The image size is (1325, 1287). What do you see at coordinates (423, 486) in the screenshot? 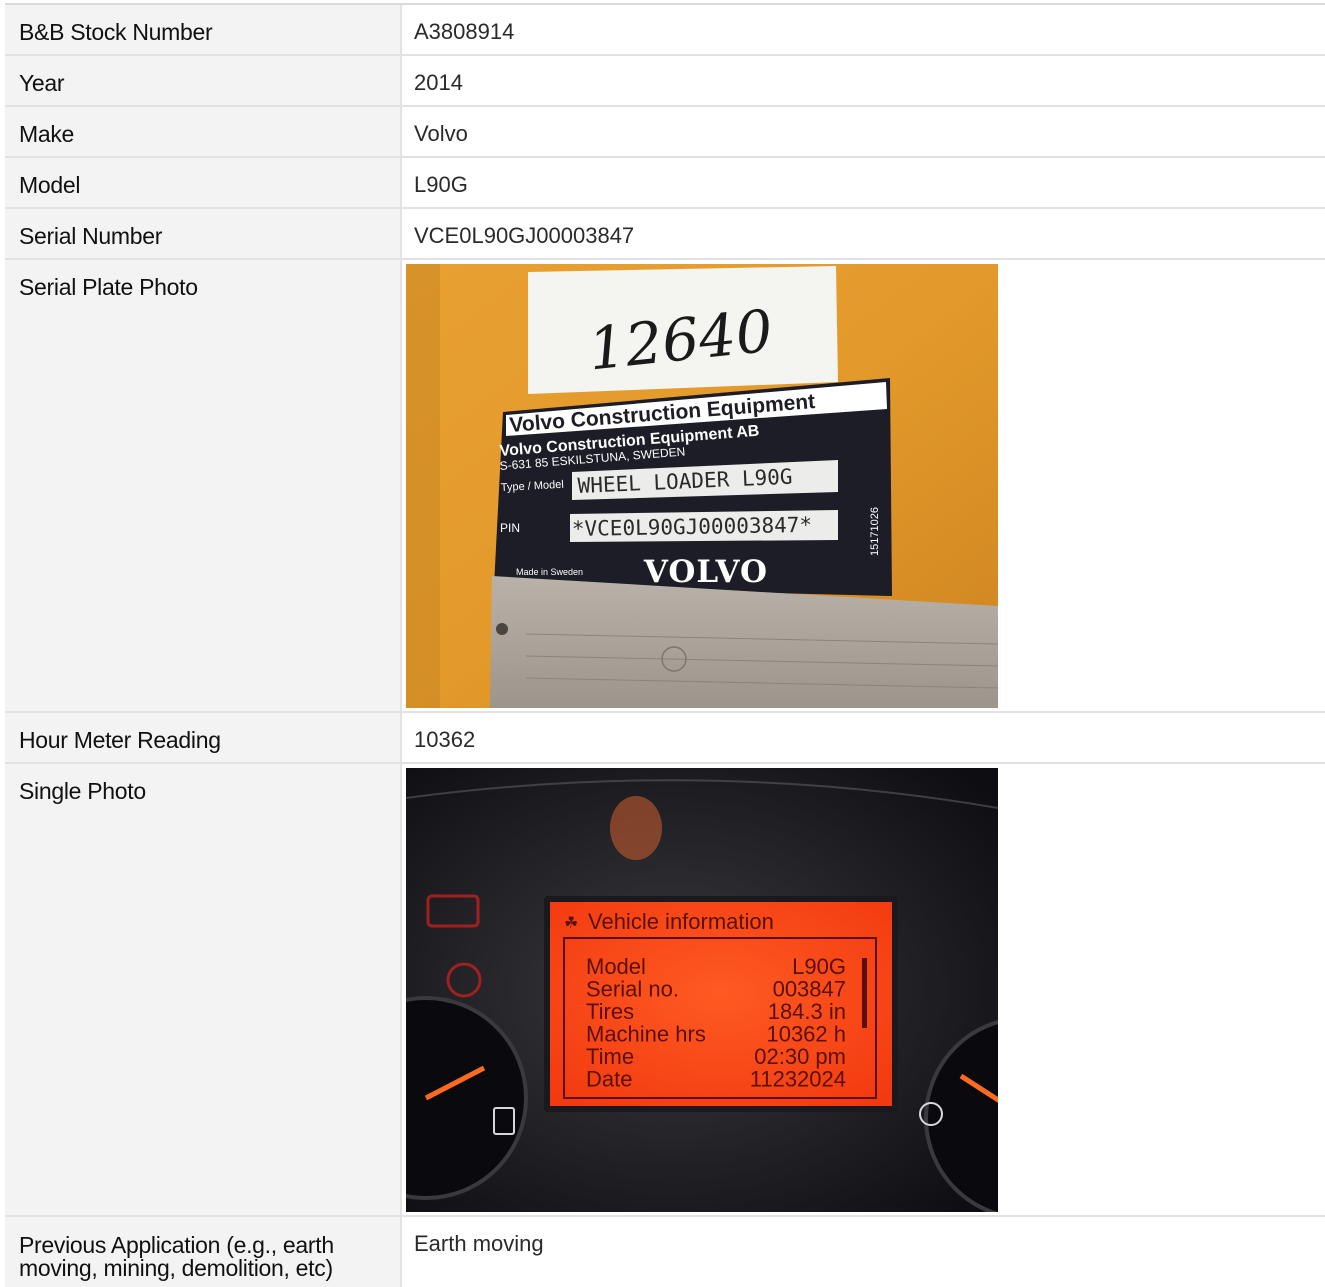
I see `plate-shadow` at bounding box center [423, 486].